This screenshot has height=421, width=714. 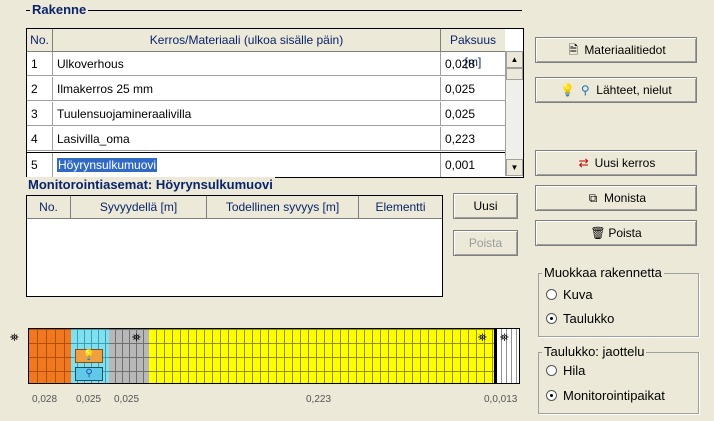 What do you see at coordinates (473, 139) in the screenshot?
I see `row-thickness: 0,223` at bounding box center [473, 139].